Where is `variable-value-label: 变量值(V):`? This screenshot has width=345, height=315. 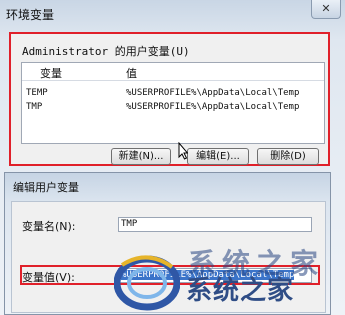 variable-value-label: 变量值(V): is located at coordinates (48, 277).